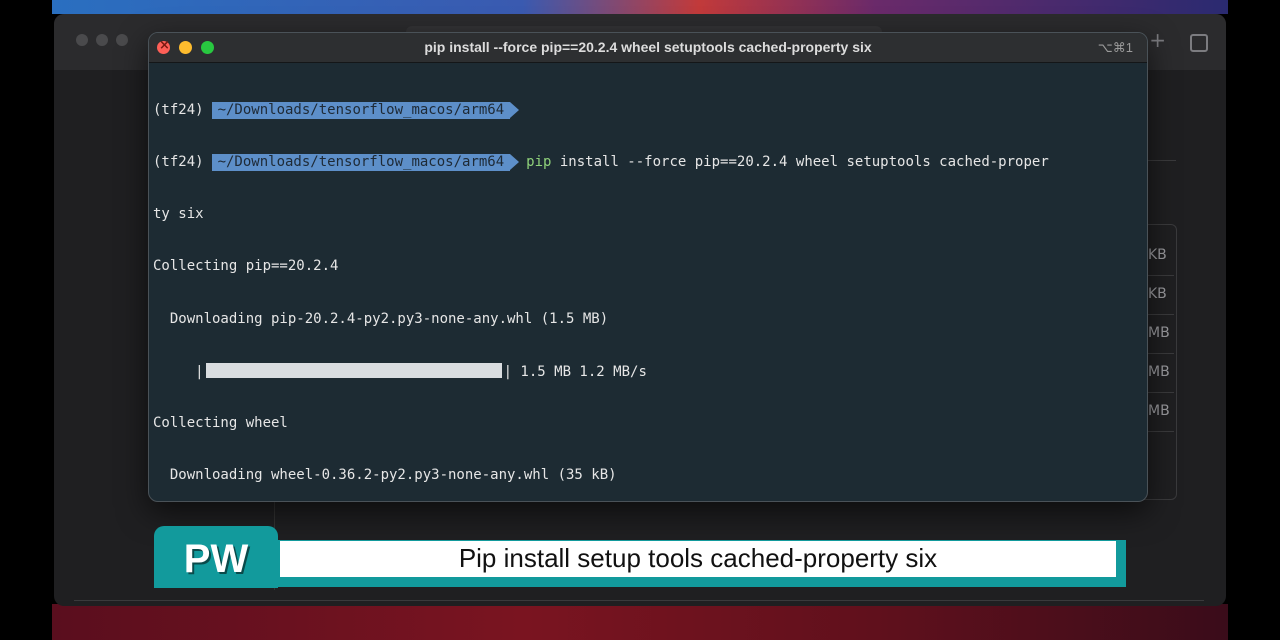  I want to click on window-controls, so click(185, 46).